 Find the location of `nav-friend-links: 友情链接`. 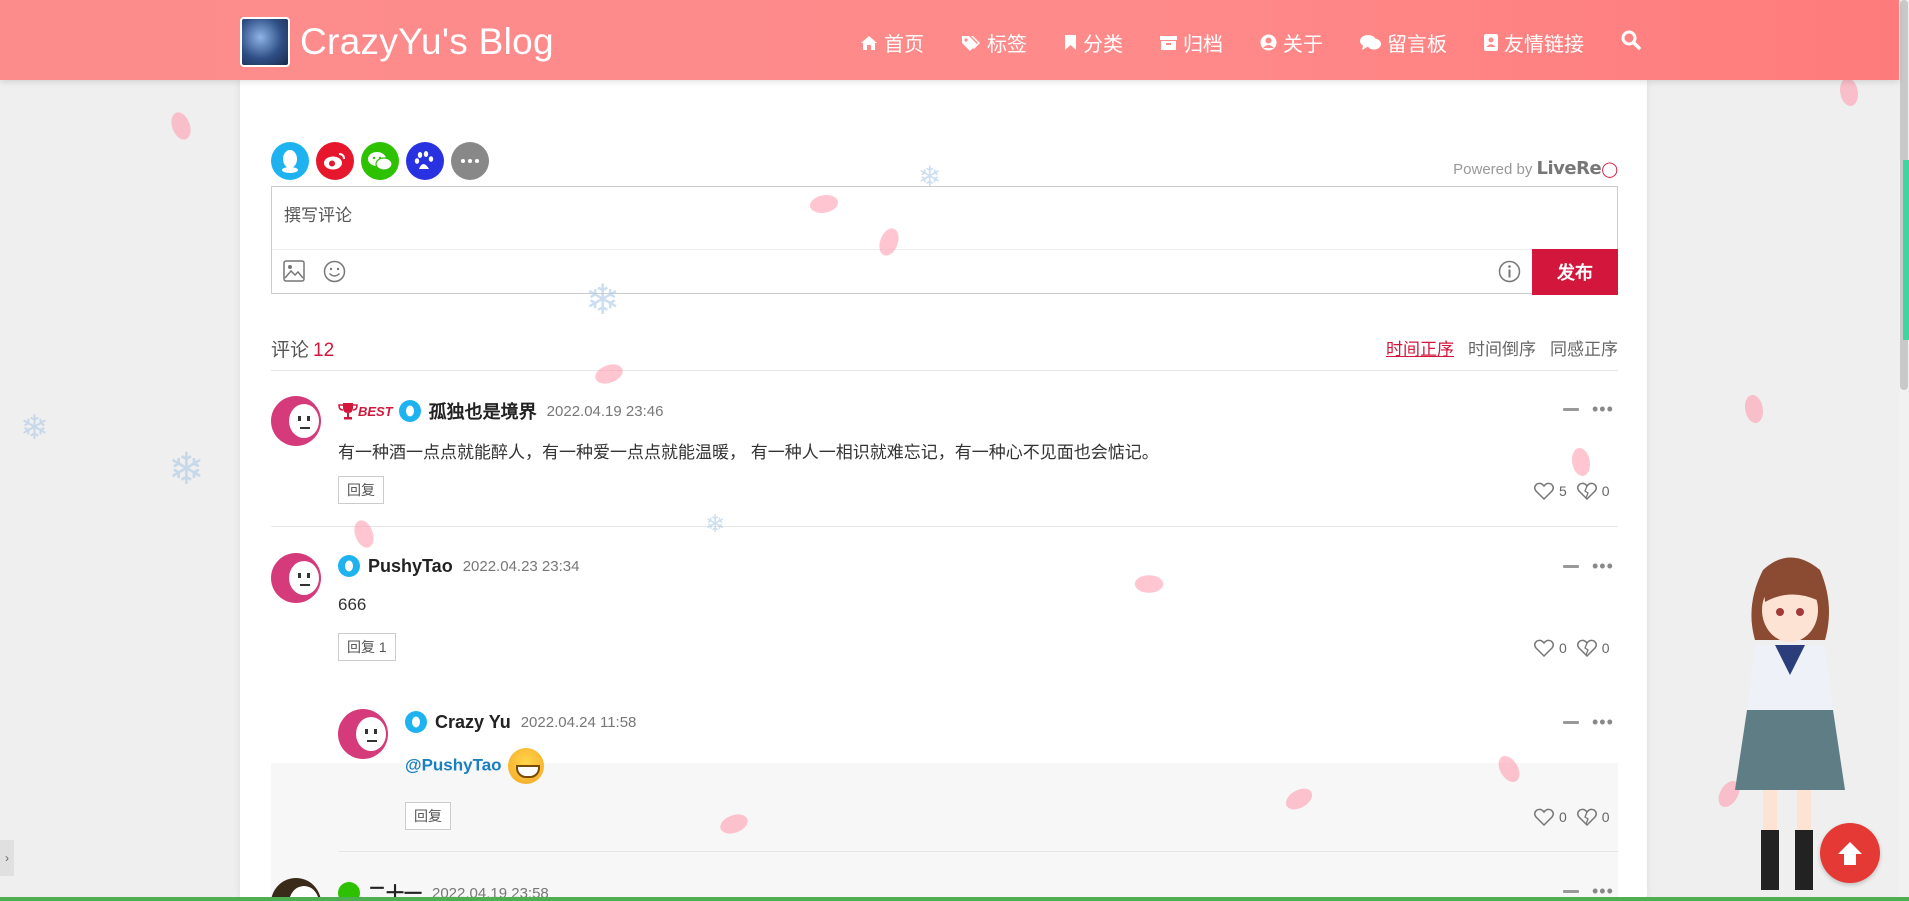

nav-friend-links: 友情链接 is located at coordinates (1534, 42).